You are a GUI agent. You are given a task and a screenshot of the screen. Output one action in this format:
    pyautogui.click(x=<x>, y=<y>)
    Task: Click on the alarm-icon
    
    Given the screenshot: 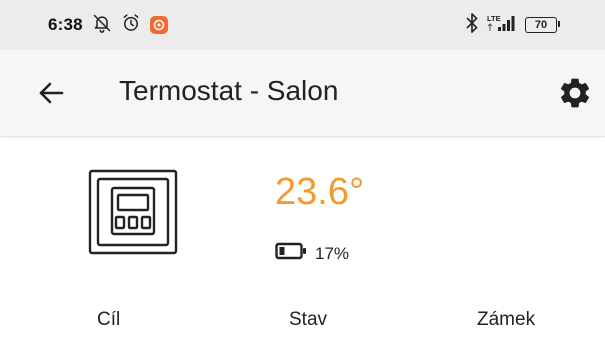 What is the action you would take?
    pyautogui.click(x=131, y=25)
    